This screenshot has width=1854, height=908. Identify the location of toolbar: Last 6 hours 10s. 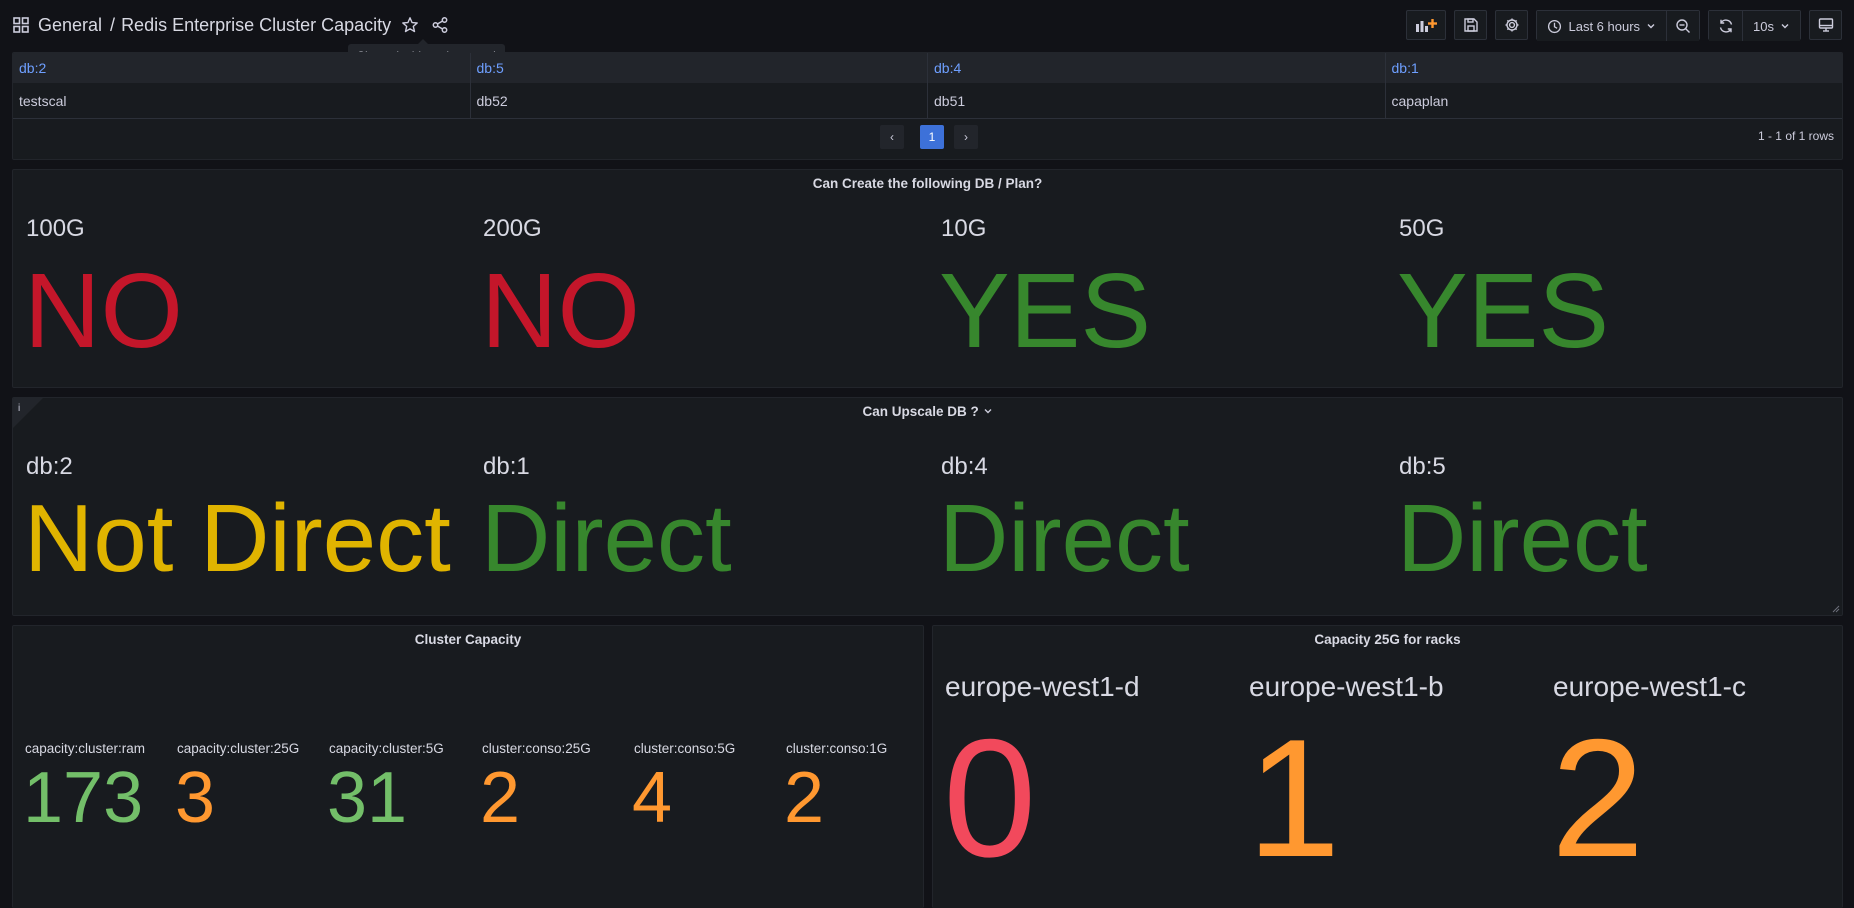
(1624, 25).